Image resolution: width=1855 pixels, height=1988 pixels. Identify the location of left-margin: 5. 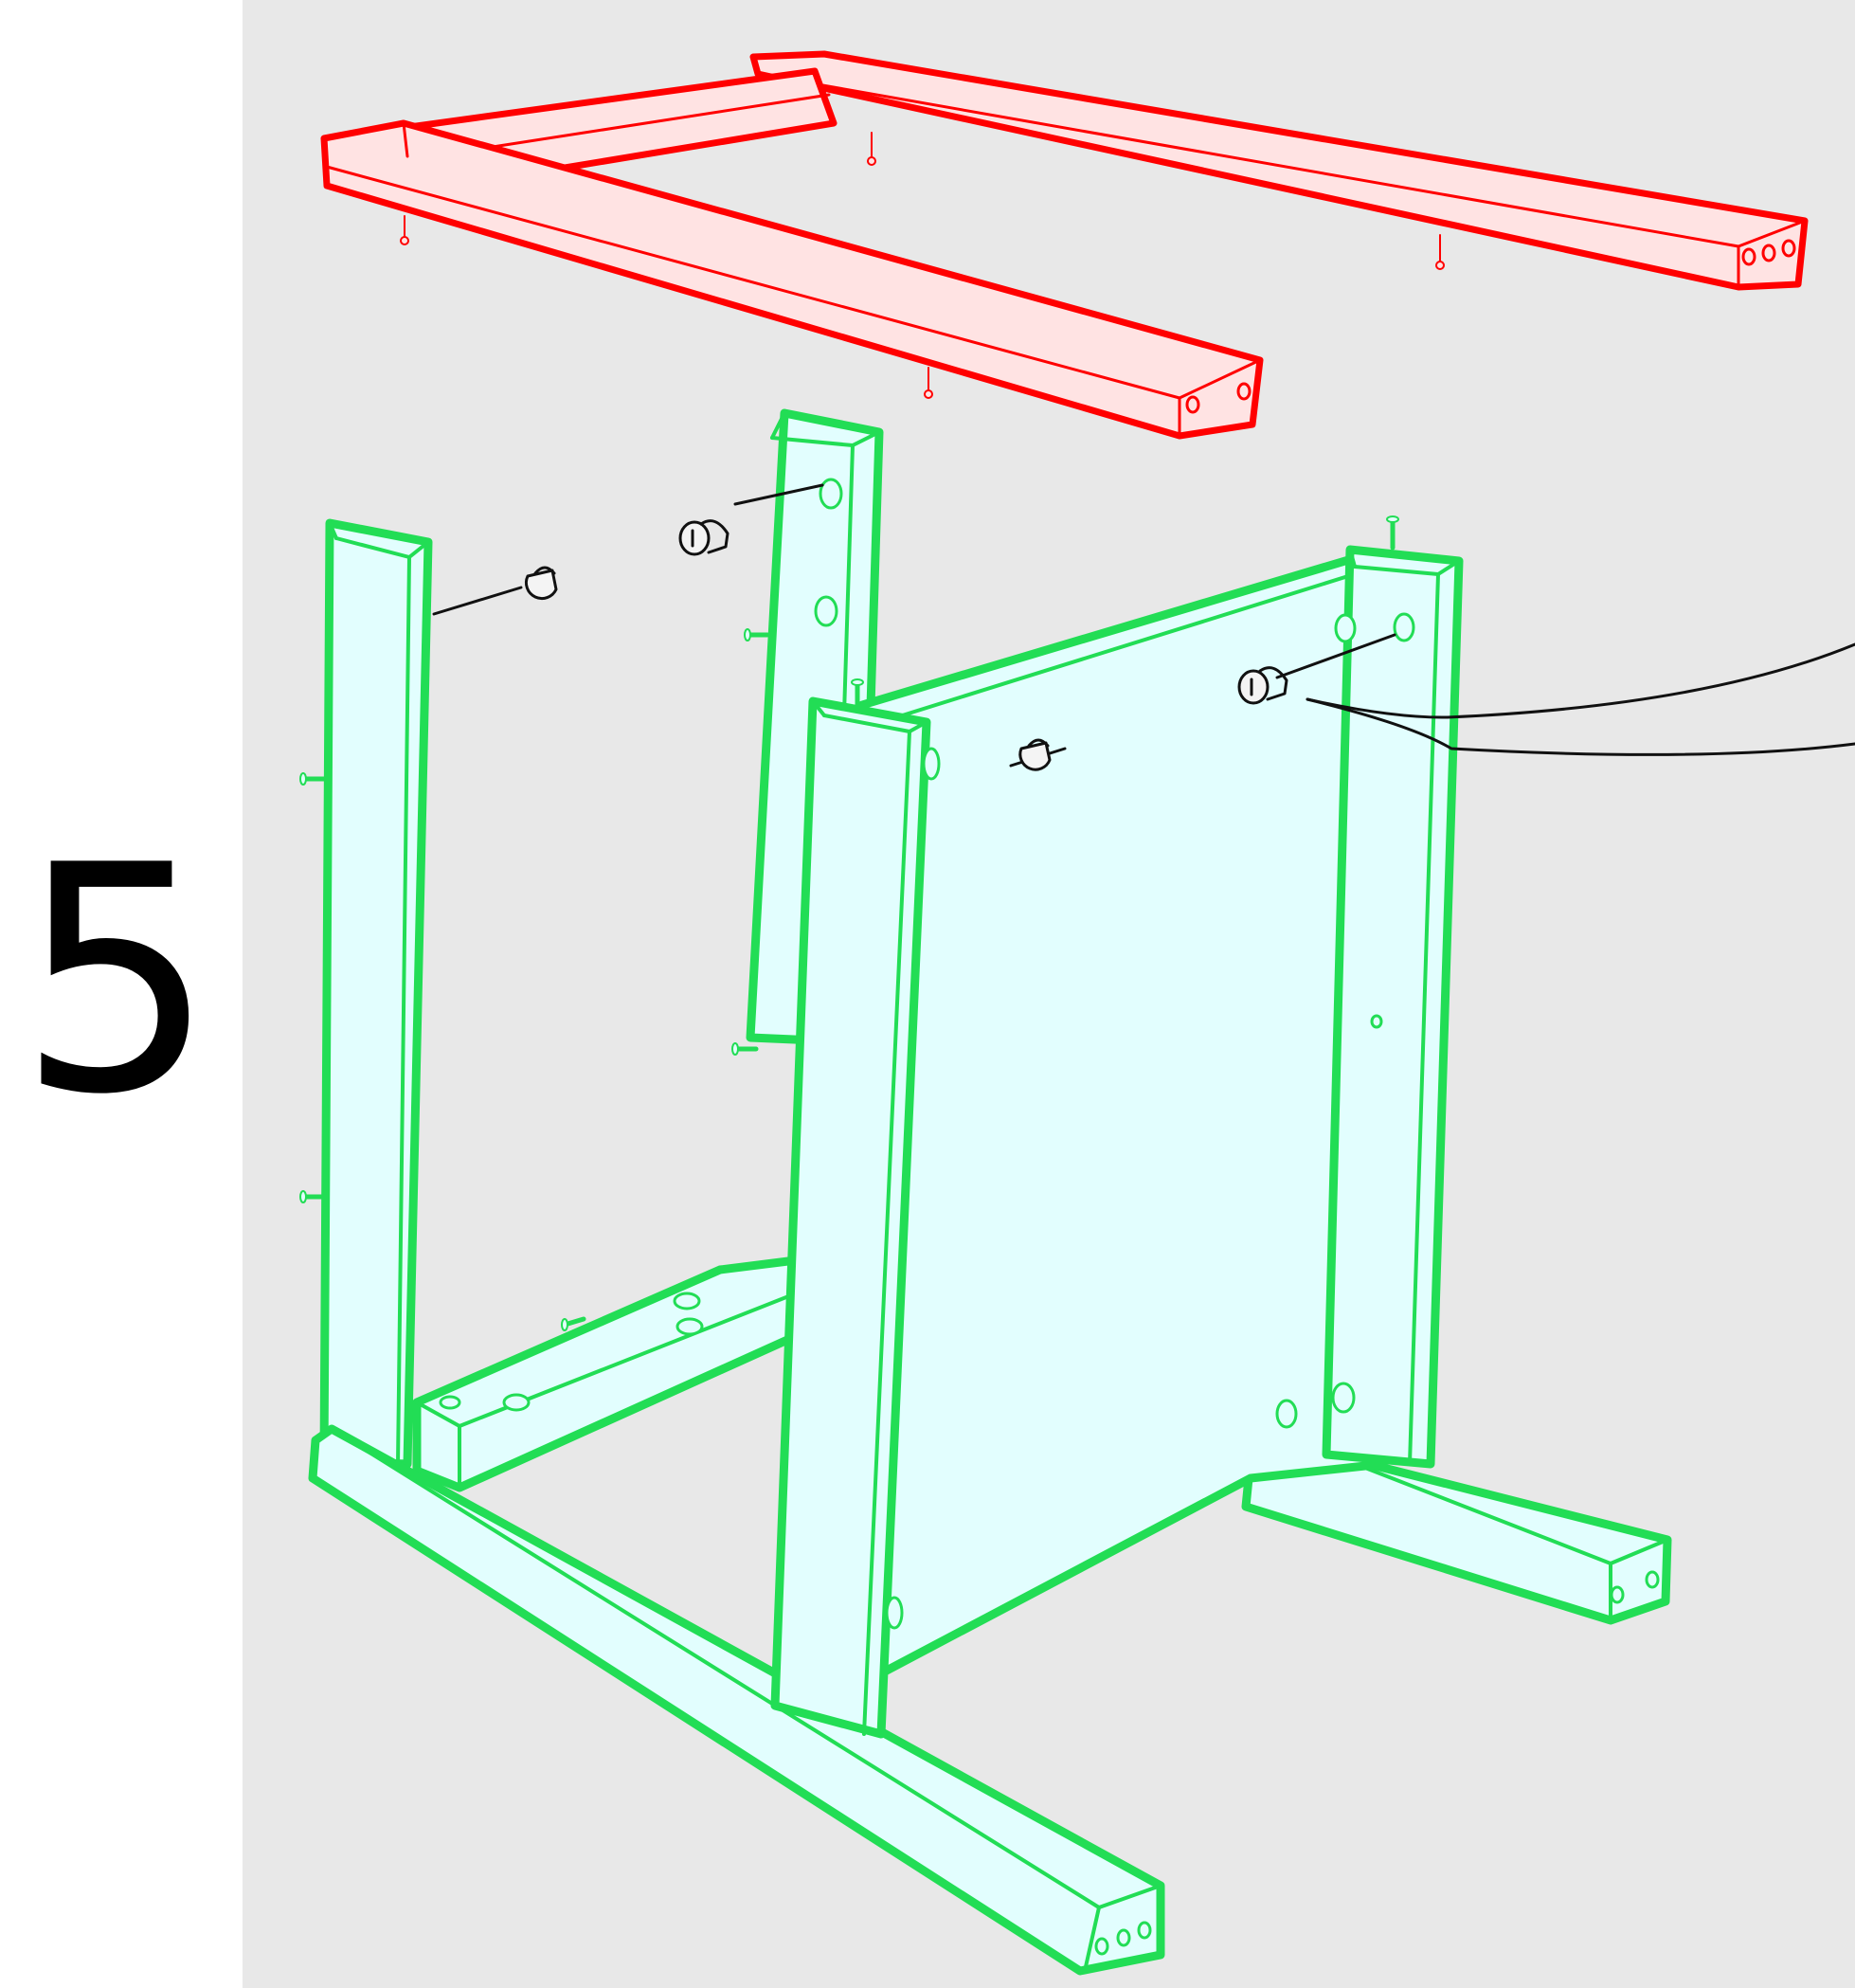
(121, 994).